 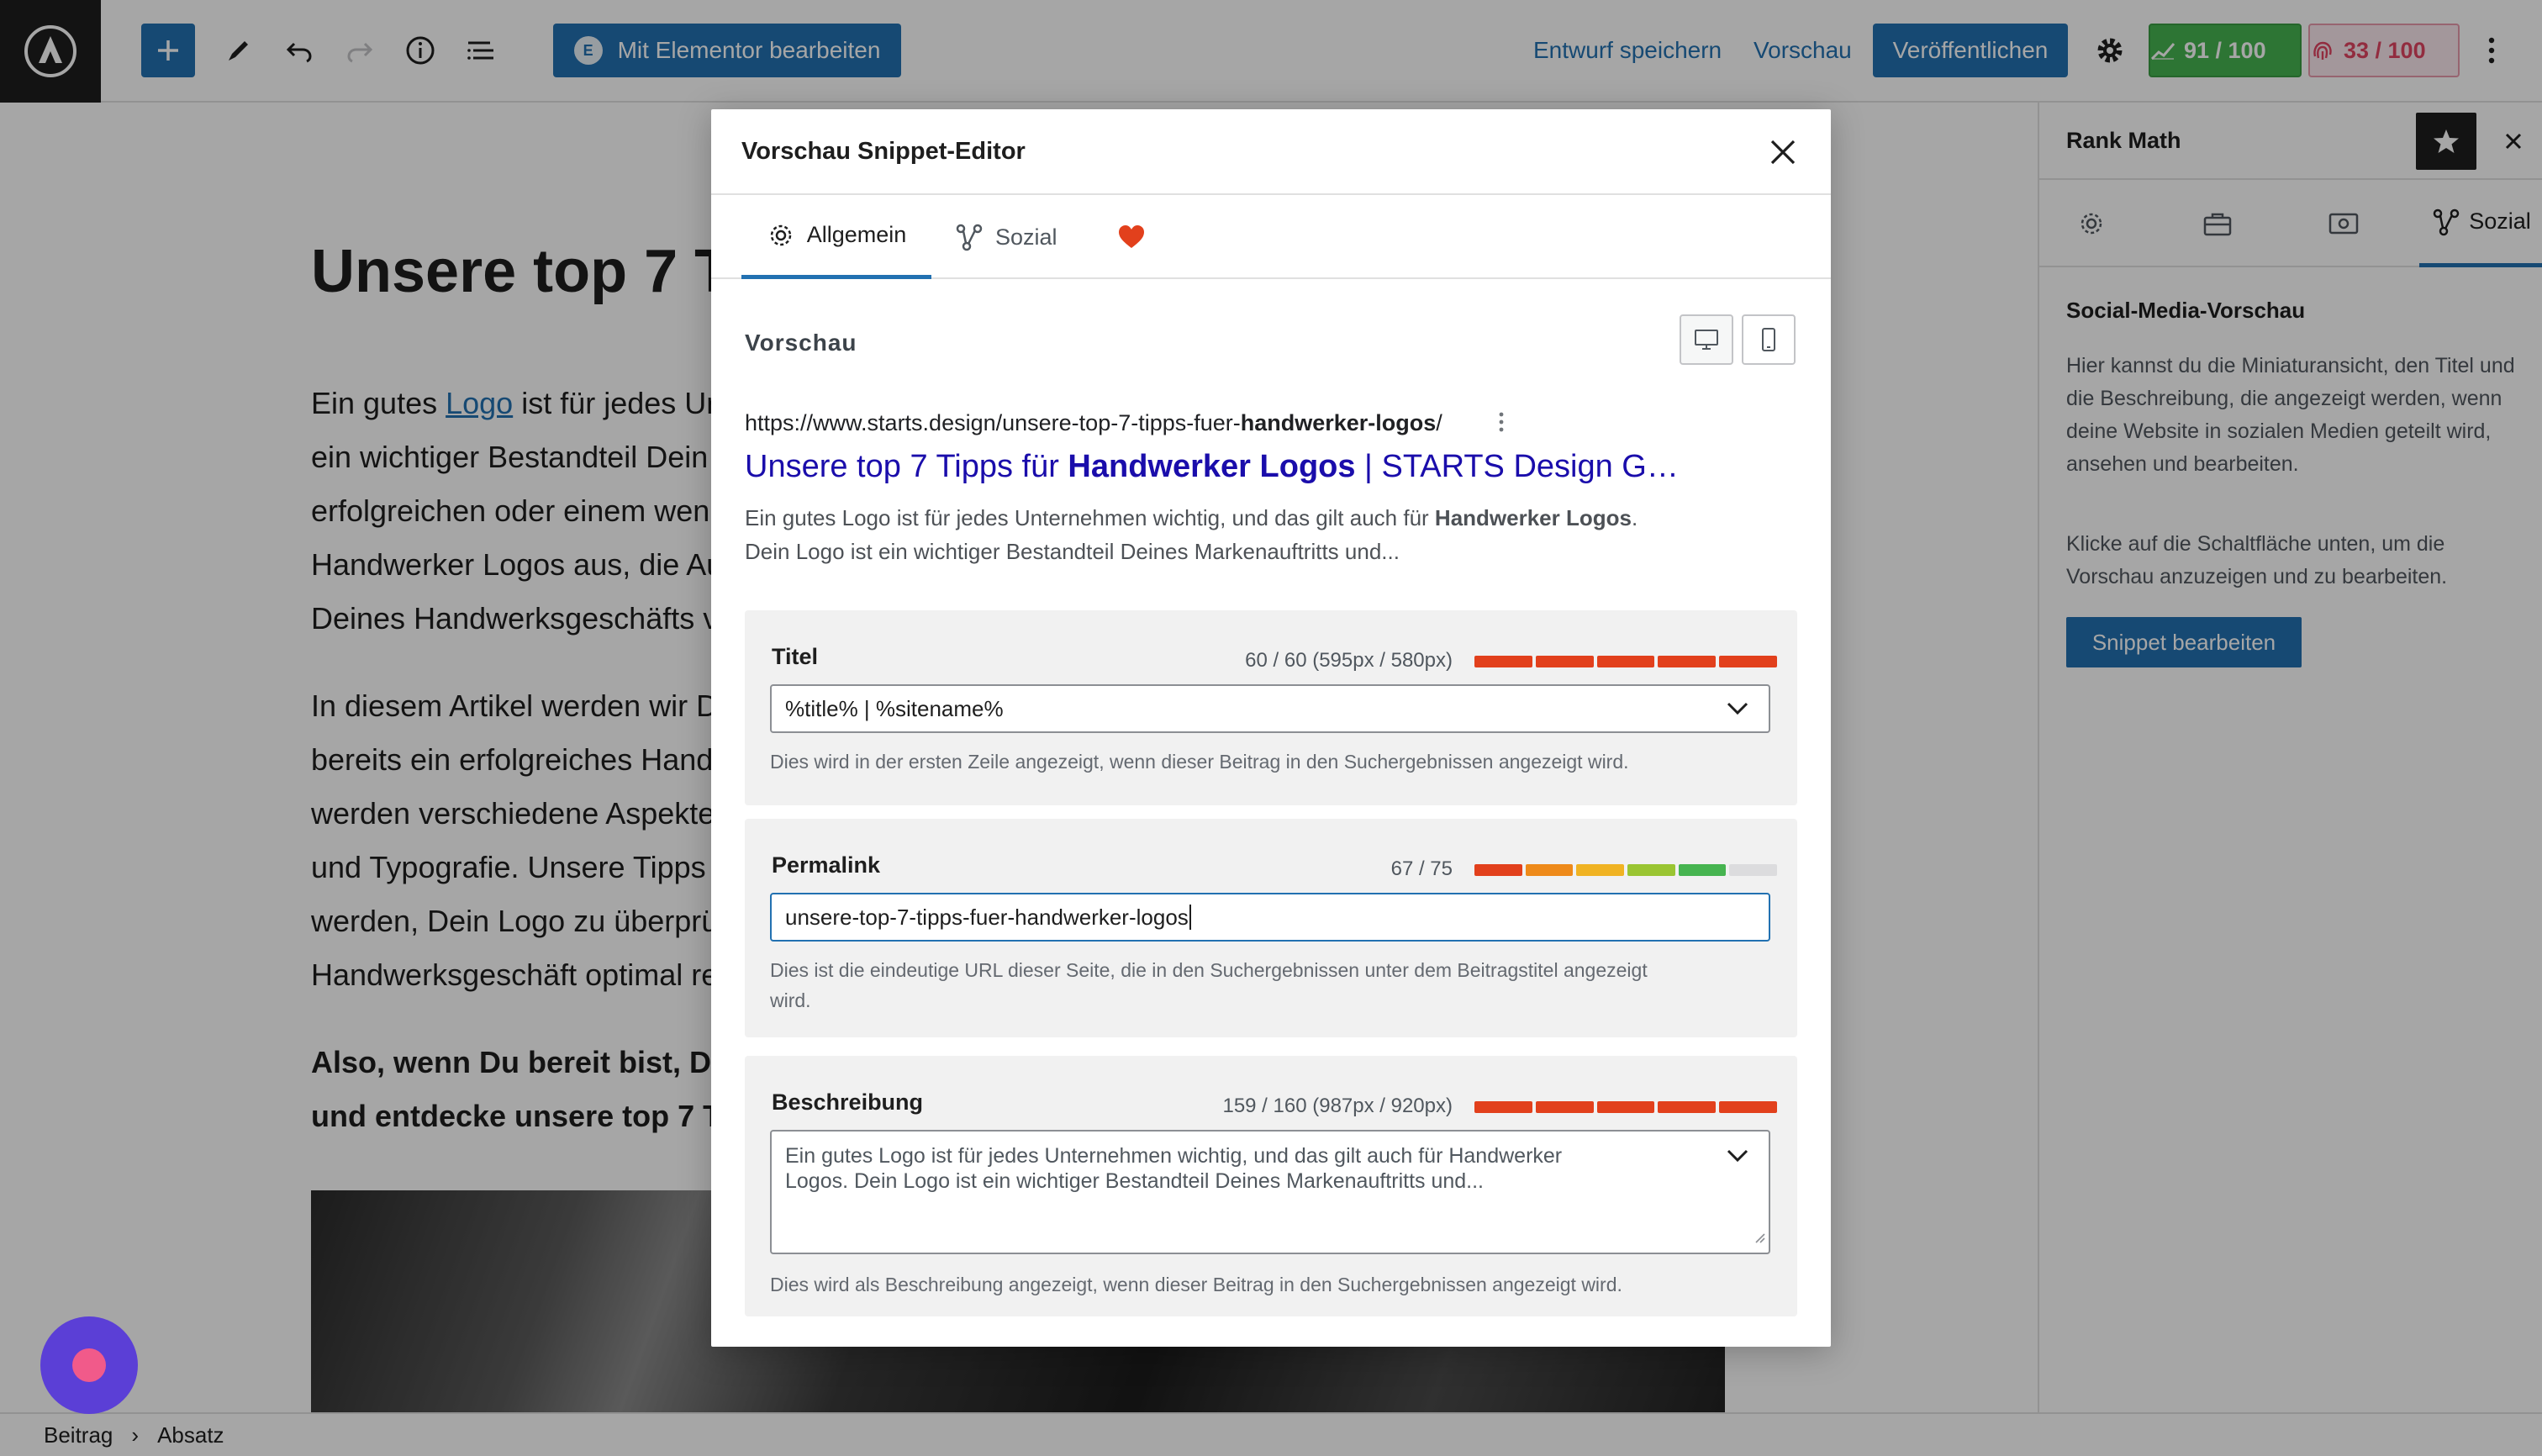 I want to click on text-cursor, so click(x=1190, y=917).